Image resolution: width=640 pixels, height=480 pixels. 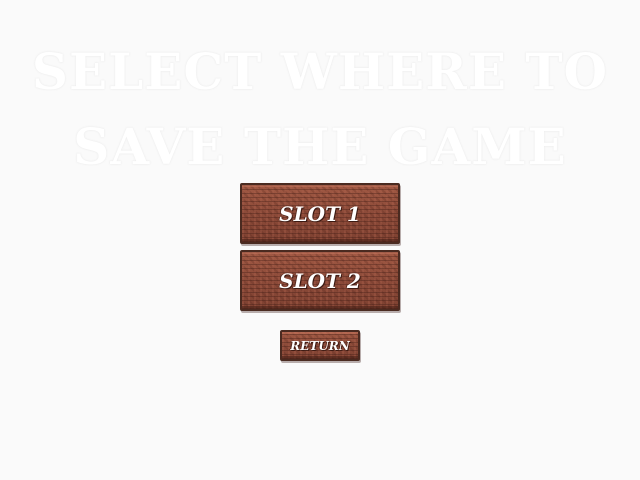 I want to click on title-line-1: SELECT WHERE TO, so click(x=320, y=71).